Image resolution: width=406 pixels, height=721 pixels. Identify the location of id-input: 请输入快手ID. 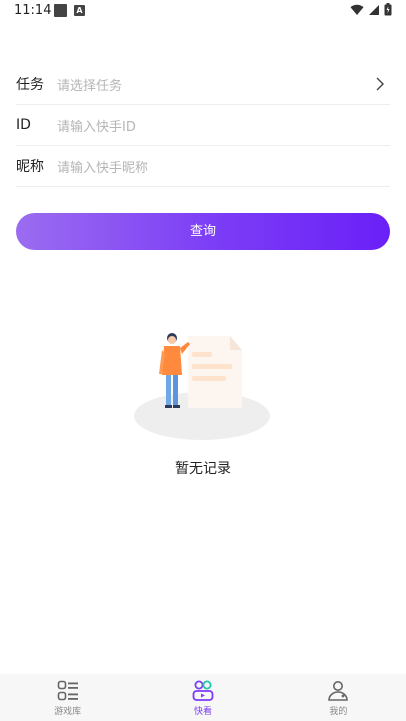
(223, 125).